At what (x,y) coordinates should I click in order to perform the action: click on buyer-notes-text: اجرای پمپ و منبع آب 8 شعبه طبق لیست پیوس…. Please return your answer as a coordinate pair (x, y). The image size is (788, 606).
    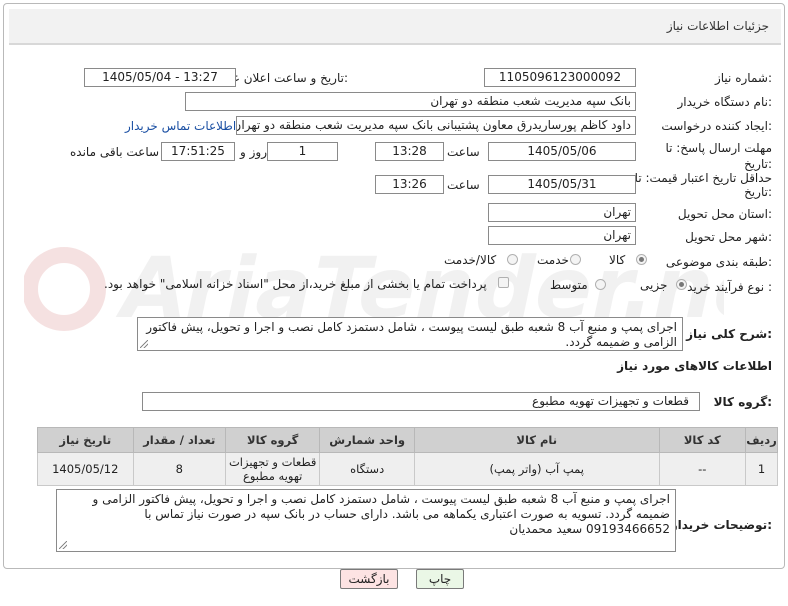
    Looking at the image, I should click on (381, 514).